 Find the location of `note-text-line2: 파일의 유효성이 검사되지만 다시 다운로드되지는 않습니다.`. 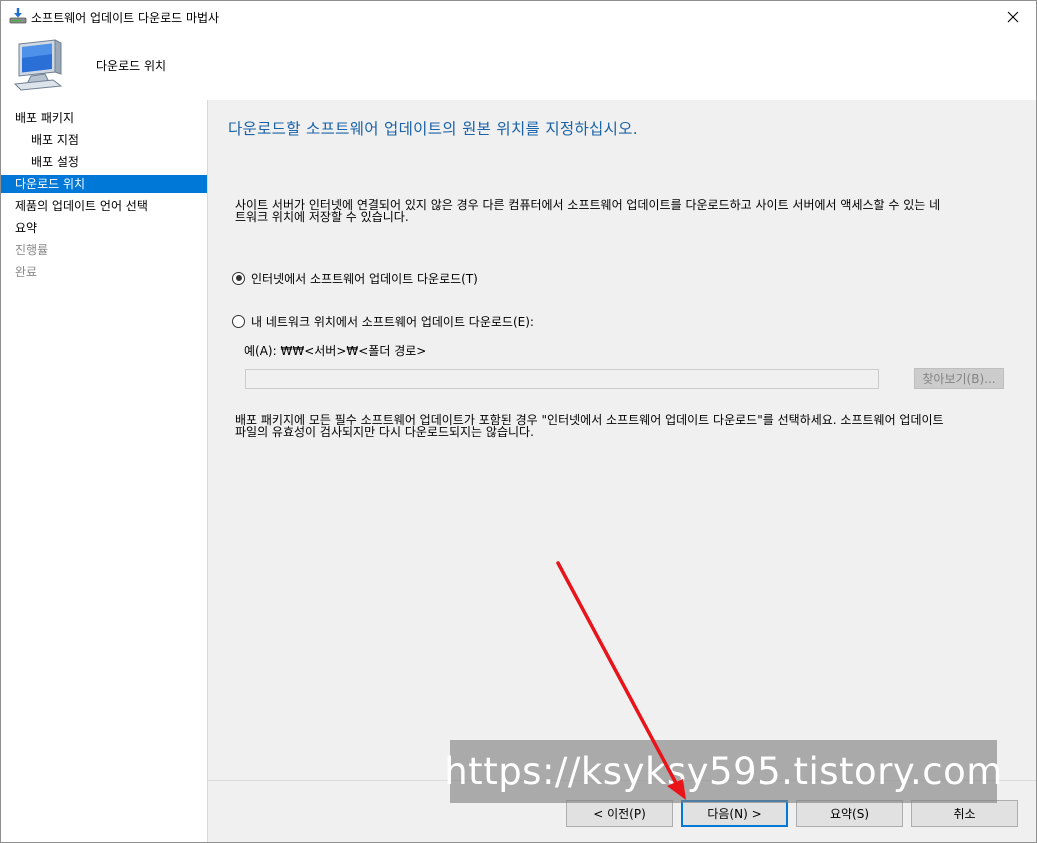

note-text-line2: 파일의 유효성이 검사되지만 다시 다운로드되지는 않습니다. is located at coordinates (384, 432).